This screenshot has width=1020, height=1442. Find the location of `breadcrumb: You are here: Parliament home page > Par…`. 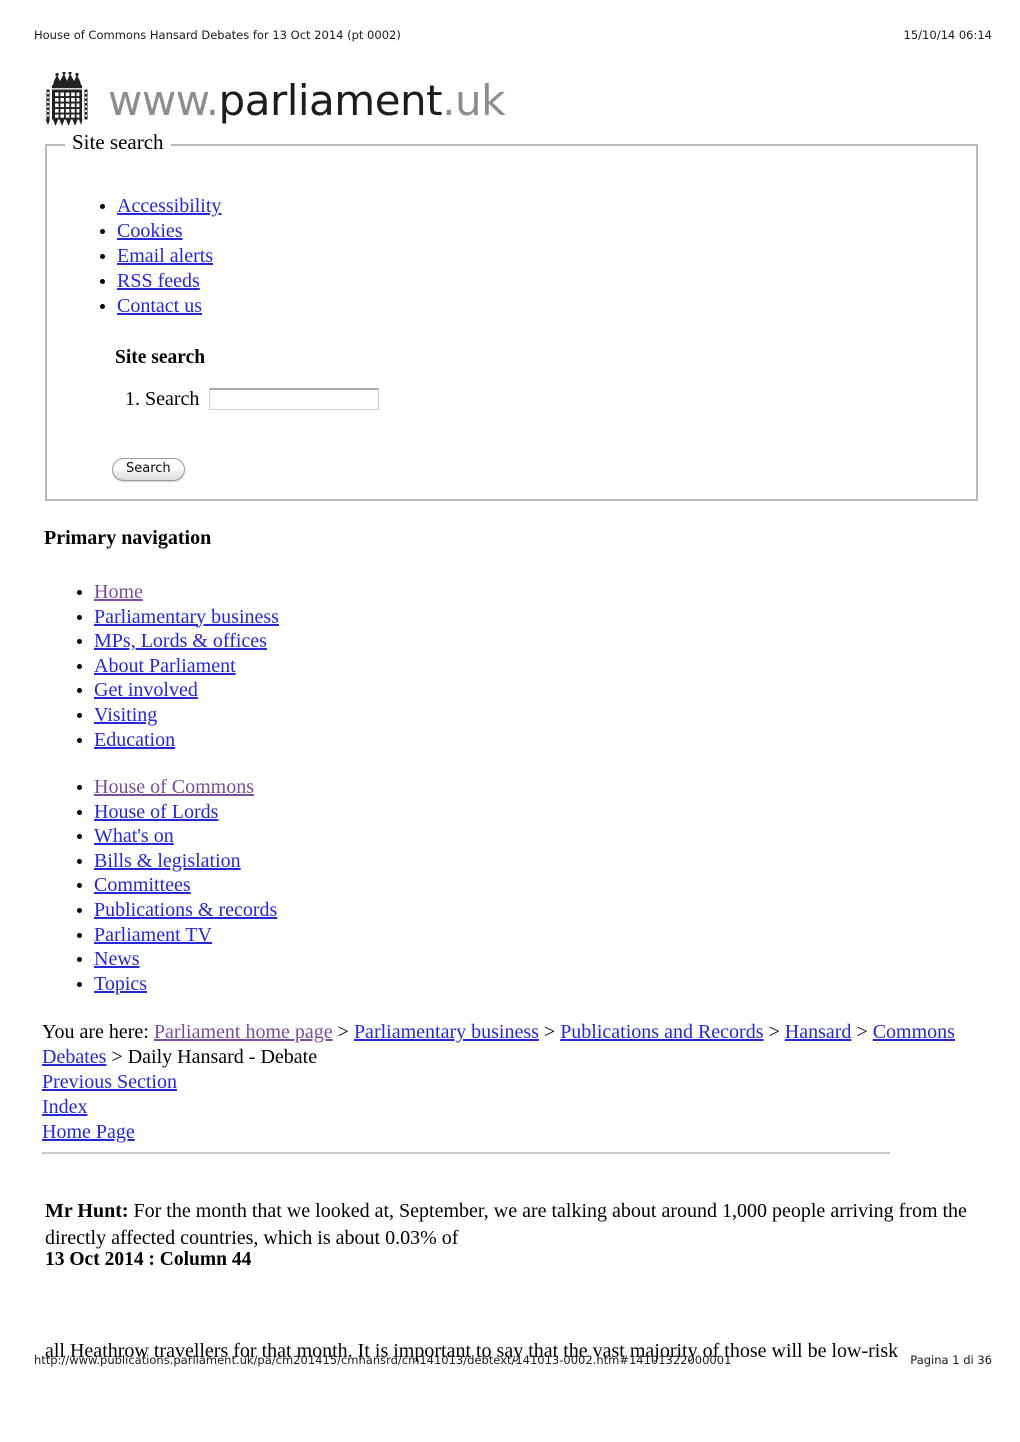

breadcrumb: You are here: Parliament home page > Par… is located at coordinates (512, 1045).